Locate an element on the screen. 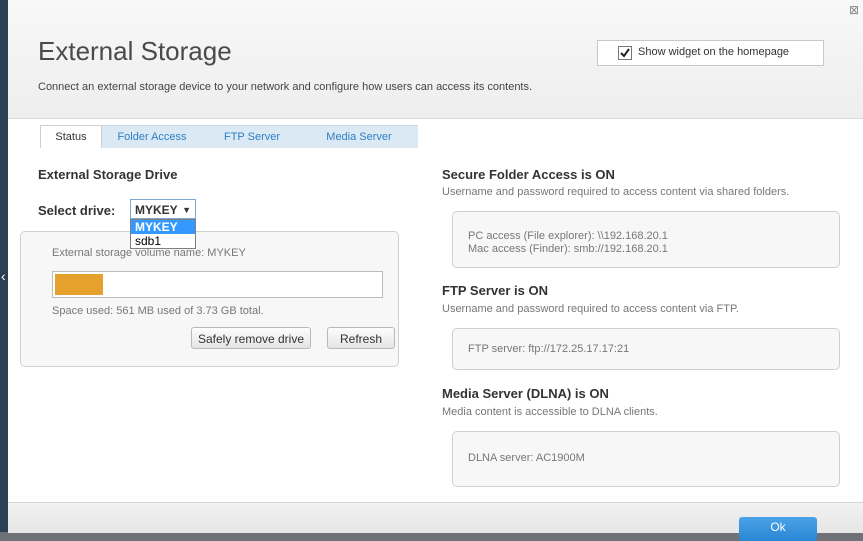 This screenshot has height=541, width=863. ftp-server-heading: FTP Server is ON is located at coordinates (495, 290).